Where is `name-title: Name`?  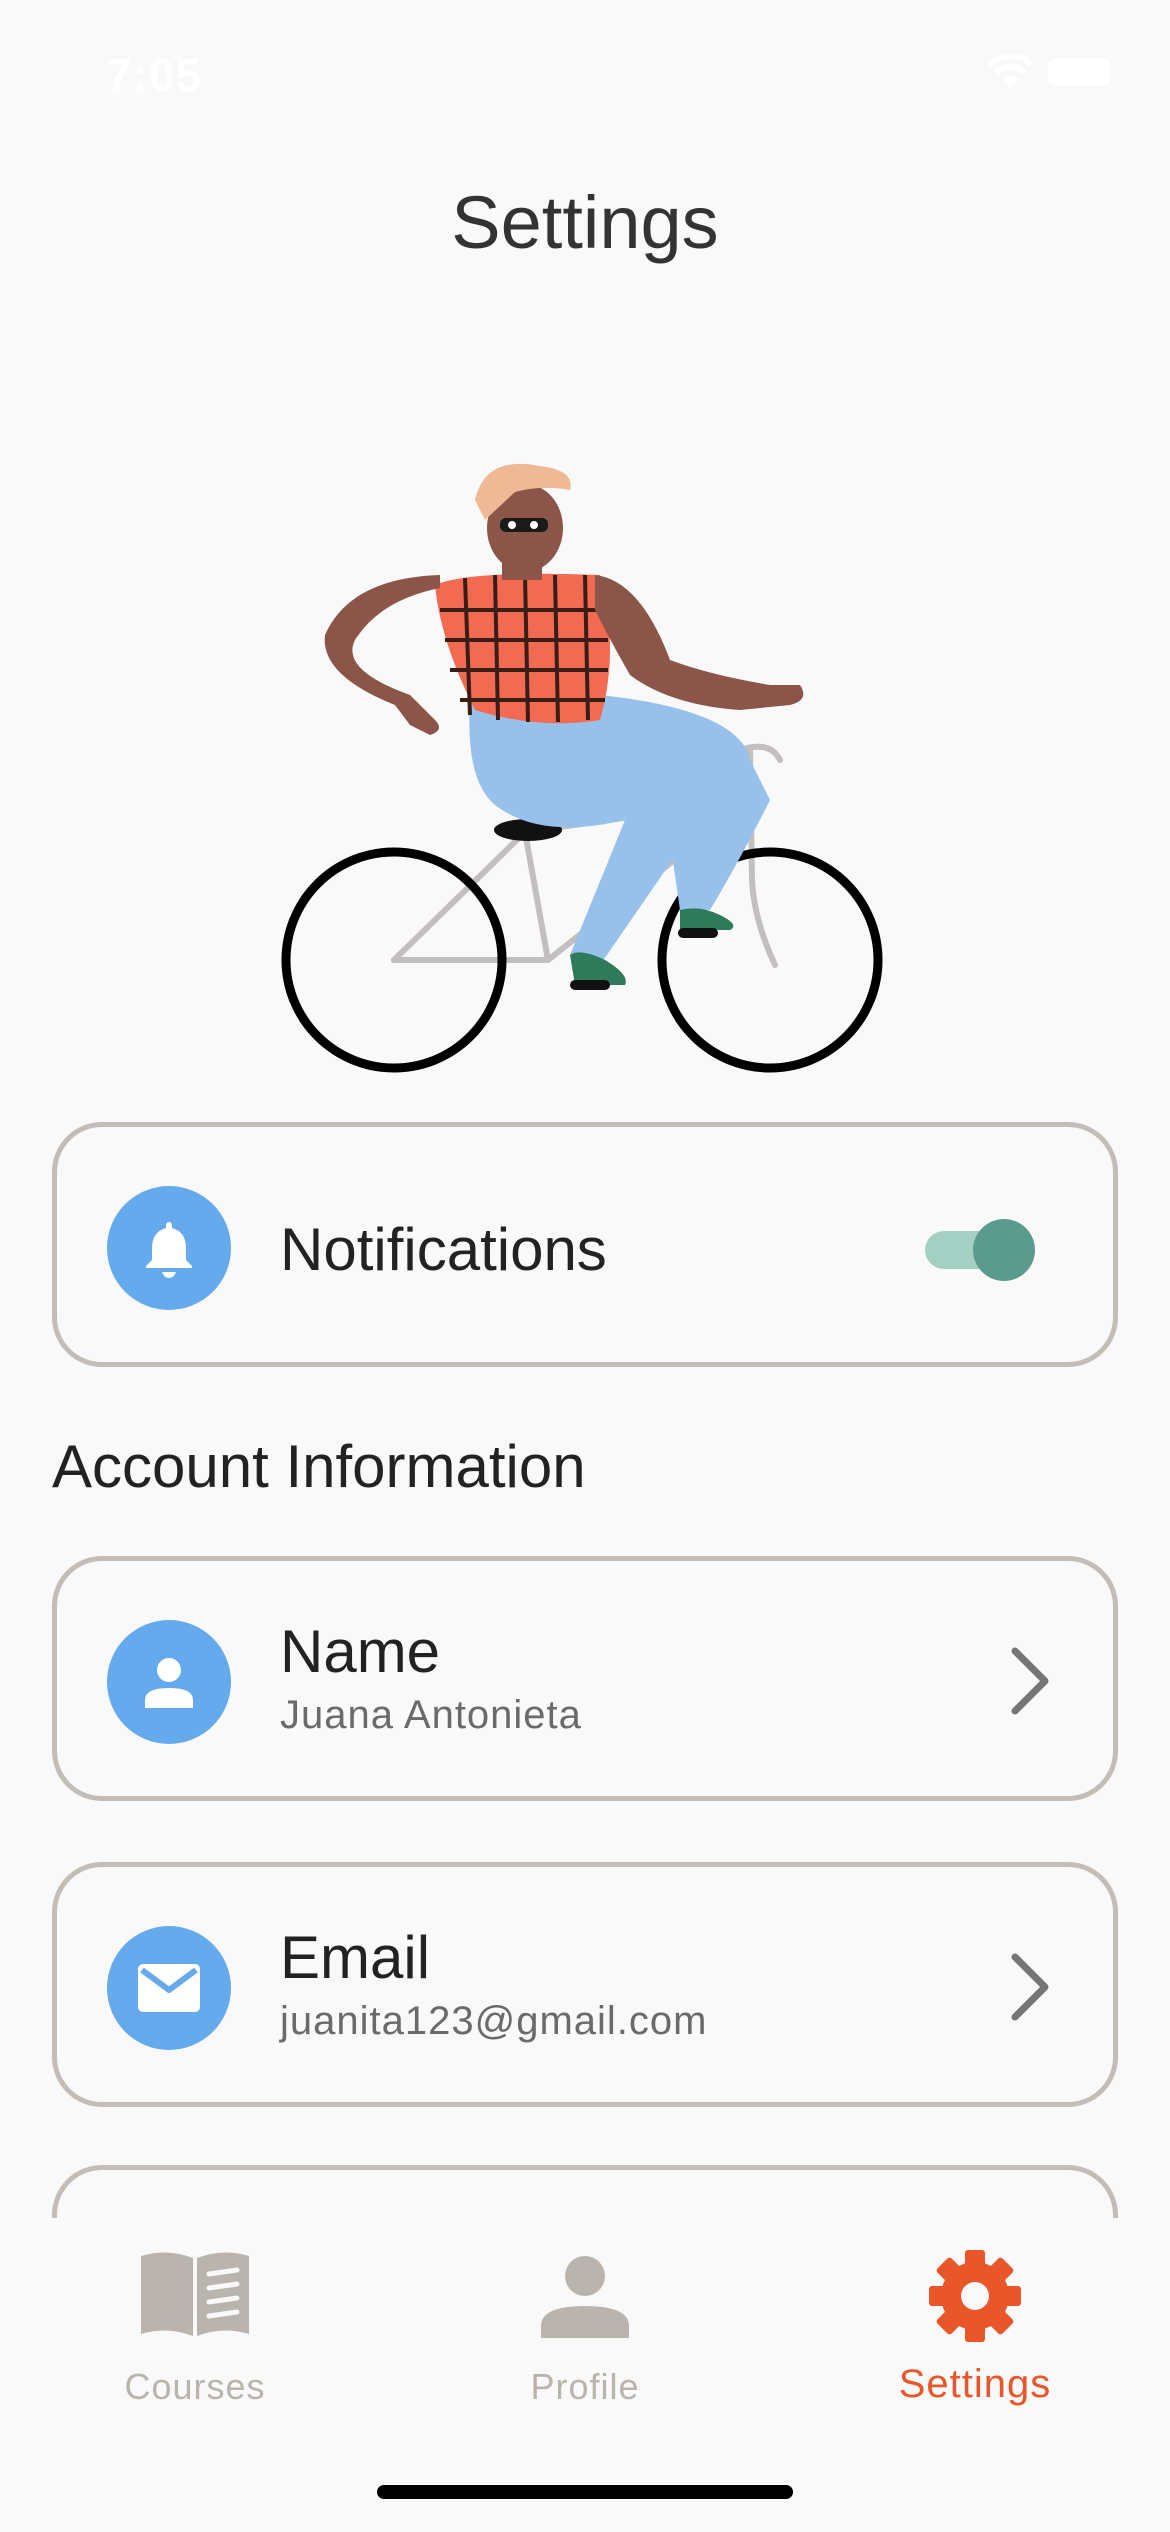
name-title: Name is located at coordinates (360, 1651).